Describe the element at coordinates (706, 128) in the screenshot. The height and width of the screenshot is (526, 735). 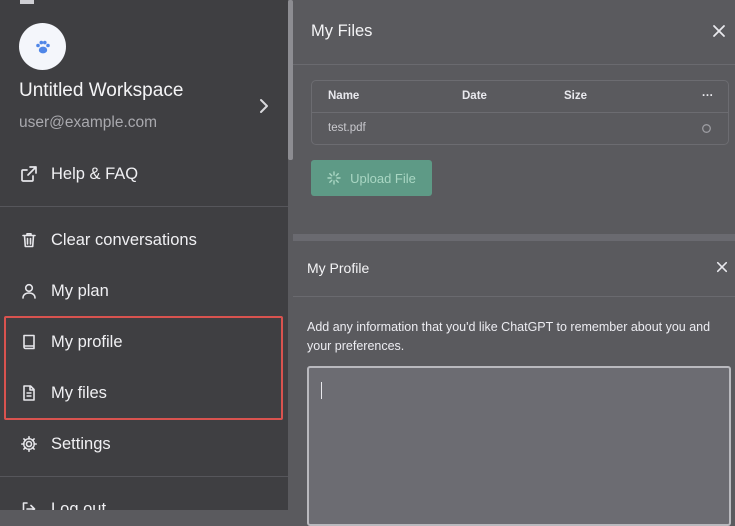
I see `file-status-icon` at that location.